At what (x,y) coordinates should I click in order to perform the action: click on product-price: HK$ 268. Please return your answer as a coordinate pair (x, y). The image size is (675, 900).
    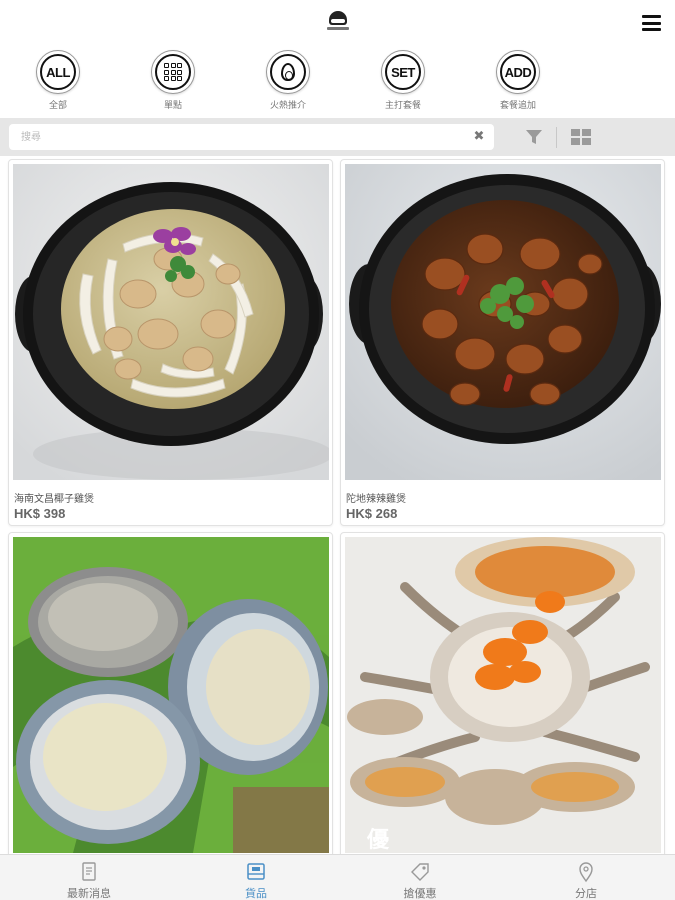
    Looking at the image, I should click on (372, 513).